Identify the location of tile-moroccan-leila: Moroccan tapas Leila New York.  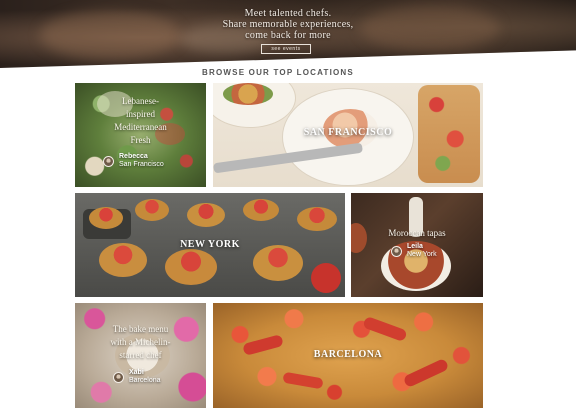
(417, 245).